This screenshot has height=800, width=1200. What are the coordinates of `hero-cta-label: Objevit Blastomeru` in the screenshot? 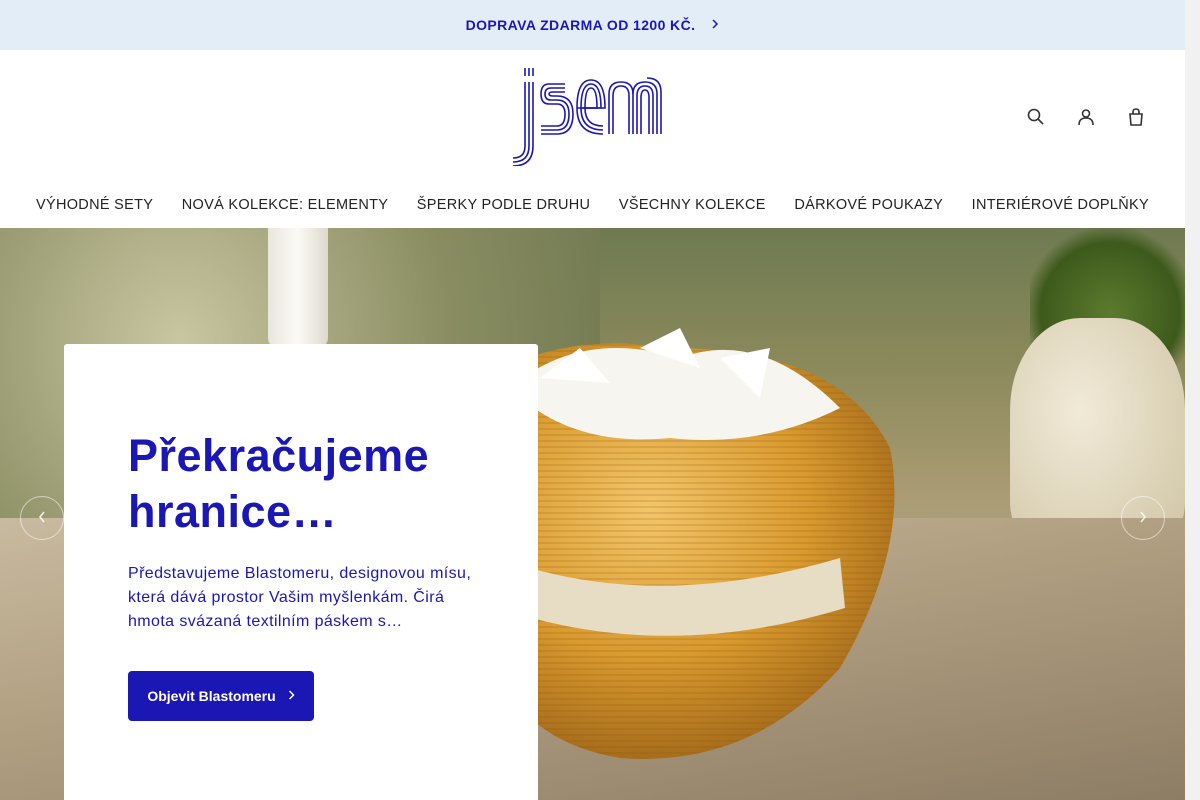 It's located at (211, 696).